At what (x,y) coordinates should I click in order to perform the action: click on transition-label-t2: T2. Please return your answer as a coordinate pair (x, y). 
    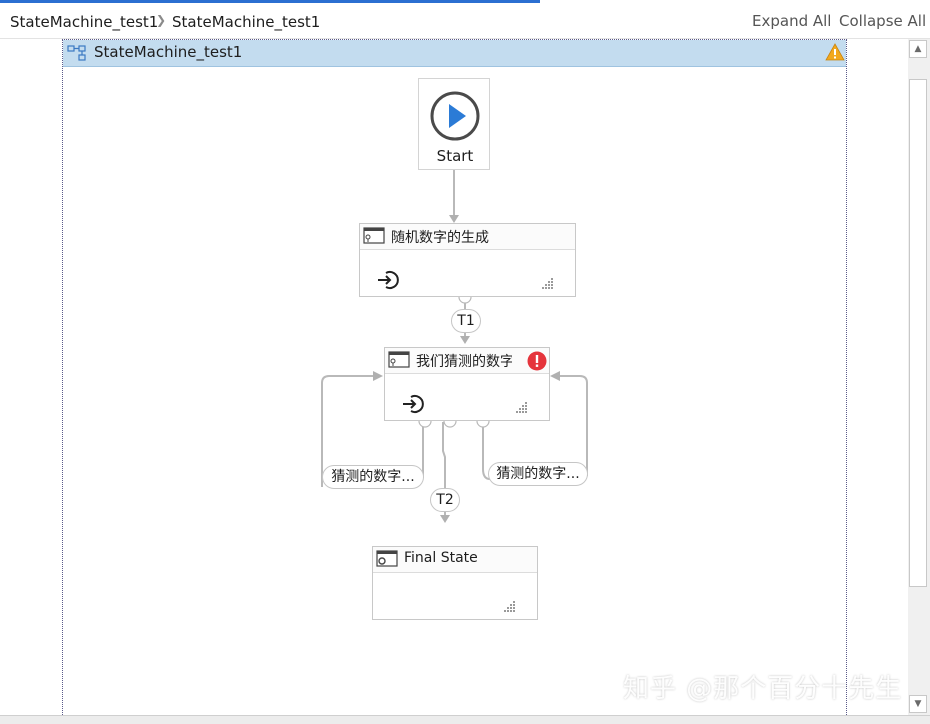
    Looking at the image, I should click on (445, 500).